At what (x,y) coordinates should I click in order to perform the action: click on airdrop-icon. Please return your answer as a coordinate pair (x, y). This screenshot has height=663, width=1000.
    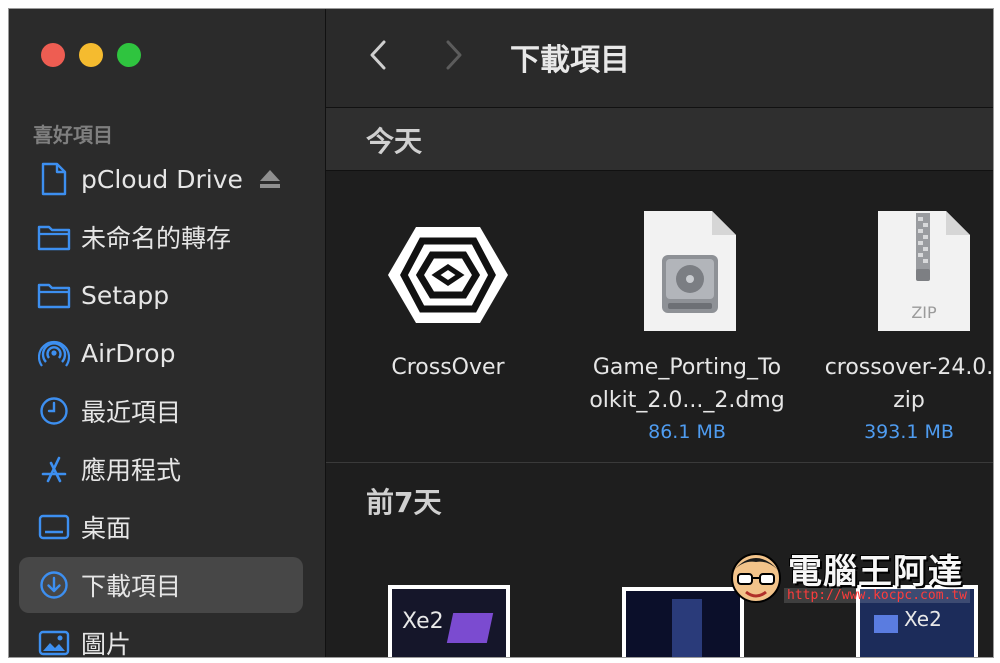
    Looking at the image, I should click on (54, 353).